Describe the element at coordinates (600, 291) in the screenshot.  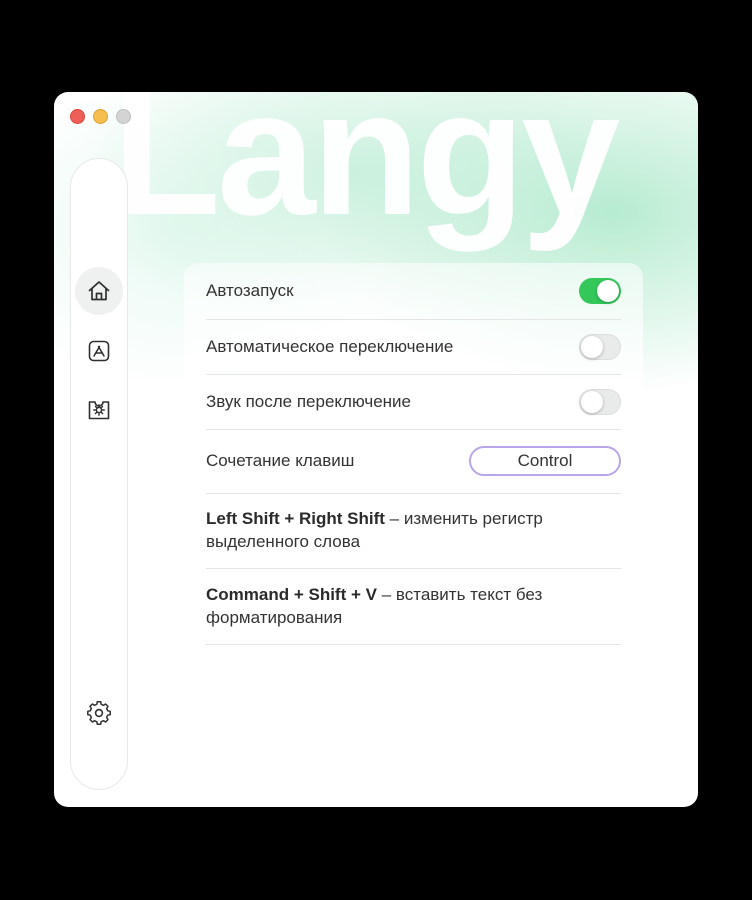
I see `autostart-toggle` at that location.